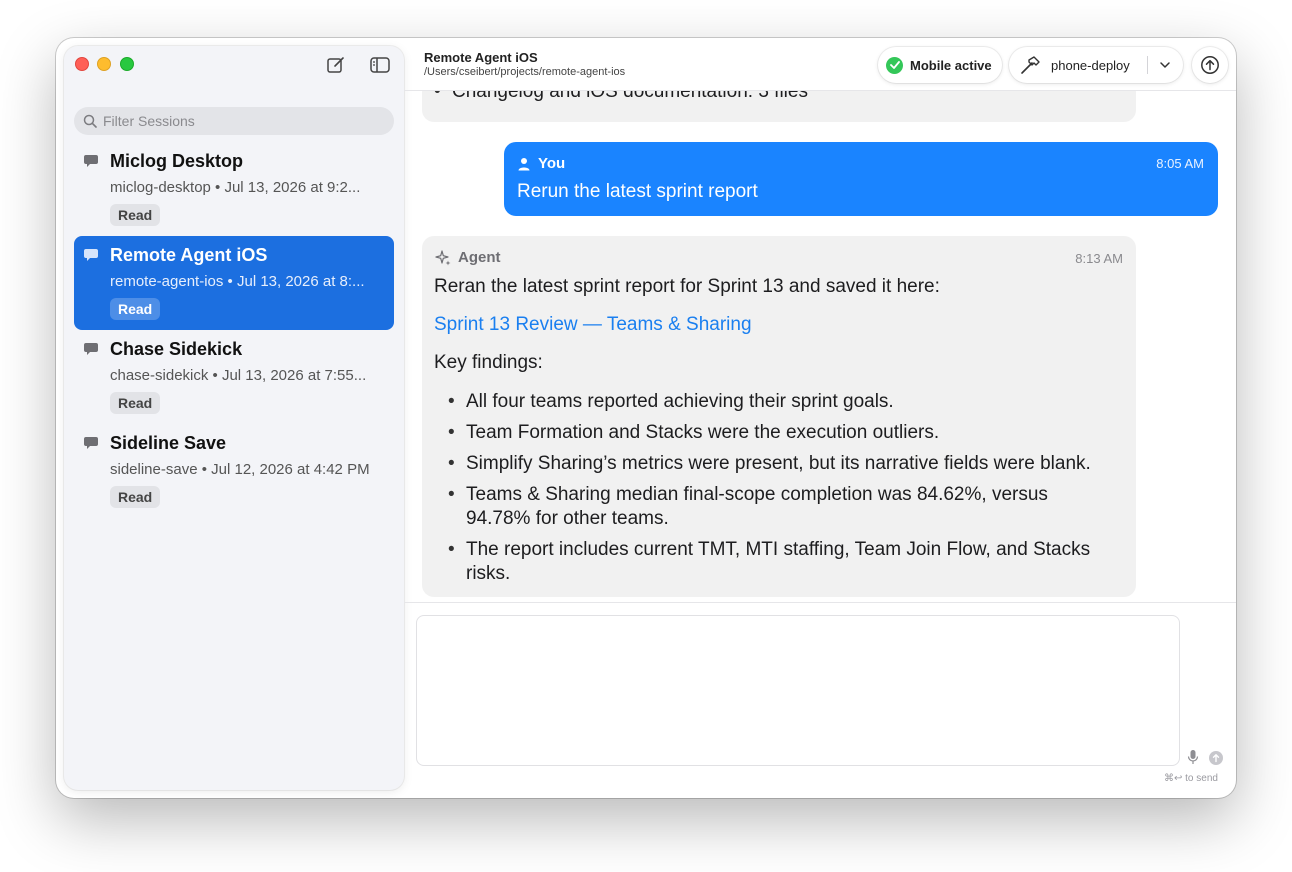 Image resolution: width=1292 pixels, height=872 pixels. I want to click on checkmark-icon, so click(894, 65).